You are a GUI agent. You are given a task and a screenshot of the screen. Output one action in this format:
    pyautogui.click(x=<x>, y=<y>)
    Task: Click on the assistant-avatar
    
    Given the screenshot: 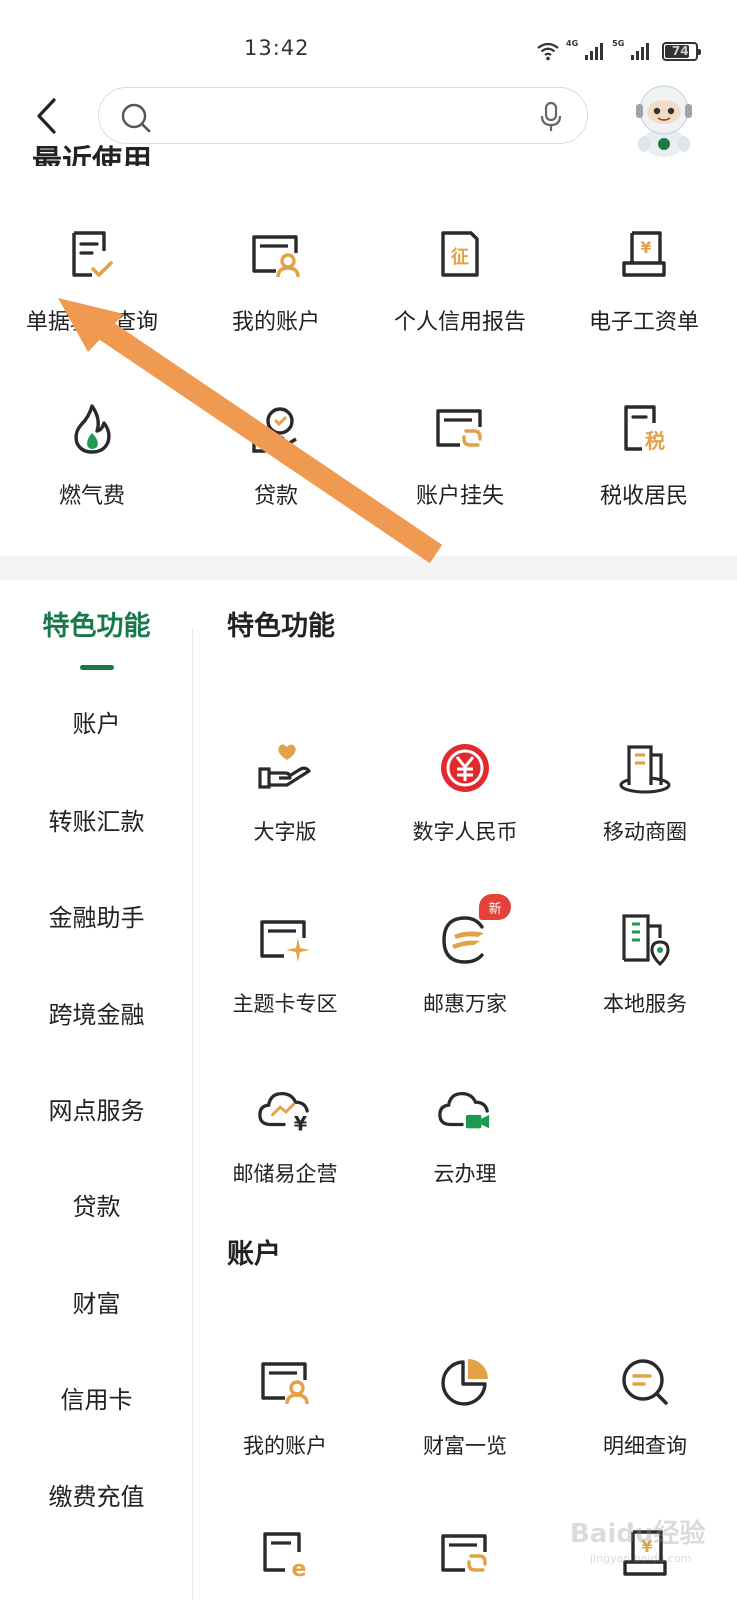 What is the action you would take?
    pyautogui.click(x=664, y=120)
    